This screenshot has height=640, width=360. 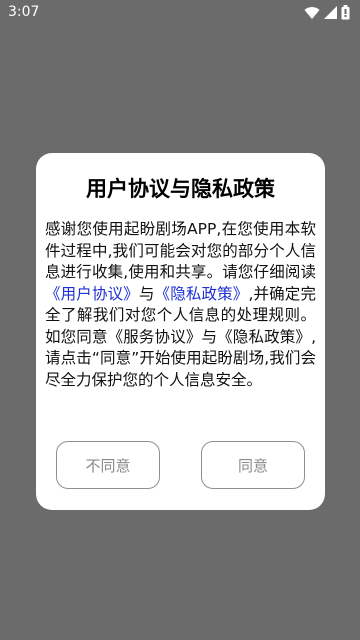 What do you see at coordinates (108, 465) in the screenshot?
I see `disagree-button: 不同意` at bounding box center [108, 465].